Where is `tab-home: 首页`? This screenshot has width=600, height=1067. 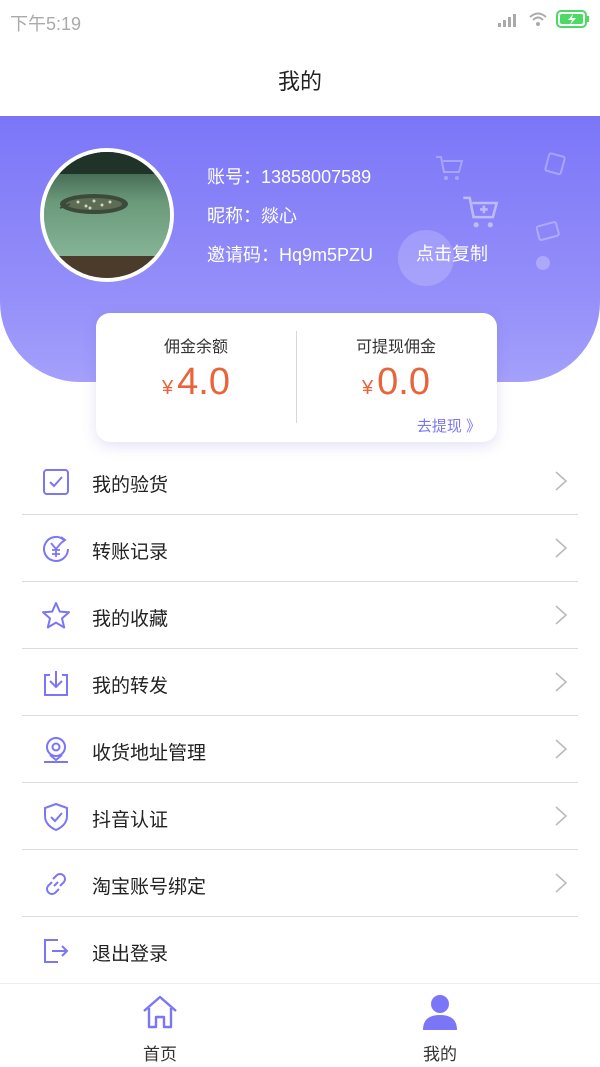 tab-home: 首页 is located at coordinates (160, 1025).